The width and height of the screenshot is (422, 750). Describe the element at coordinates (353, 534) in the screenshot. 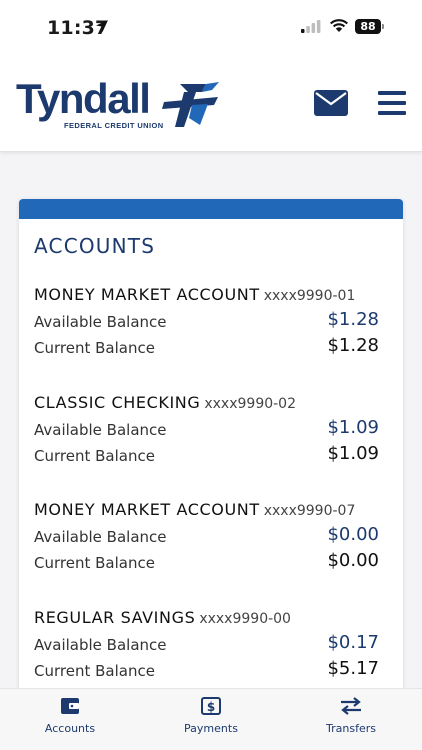

I see `available-balance-value: $0.00` at that location.